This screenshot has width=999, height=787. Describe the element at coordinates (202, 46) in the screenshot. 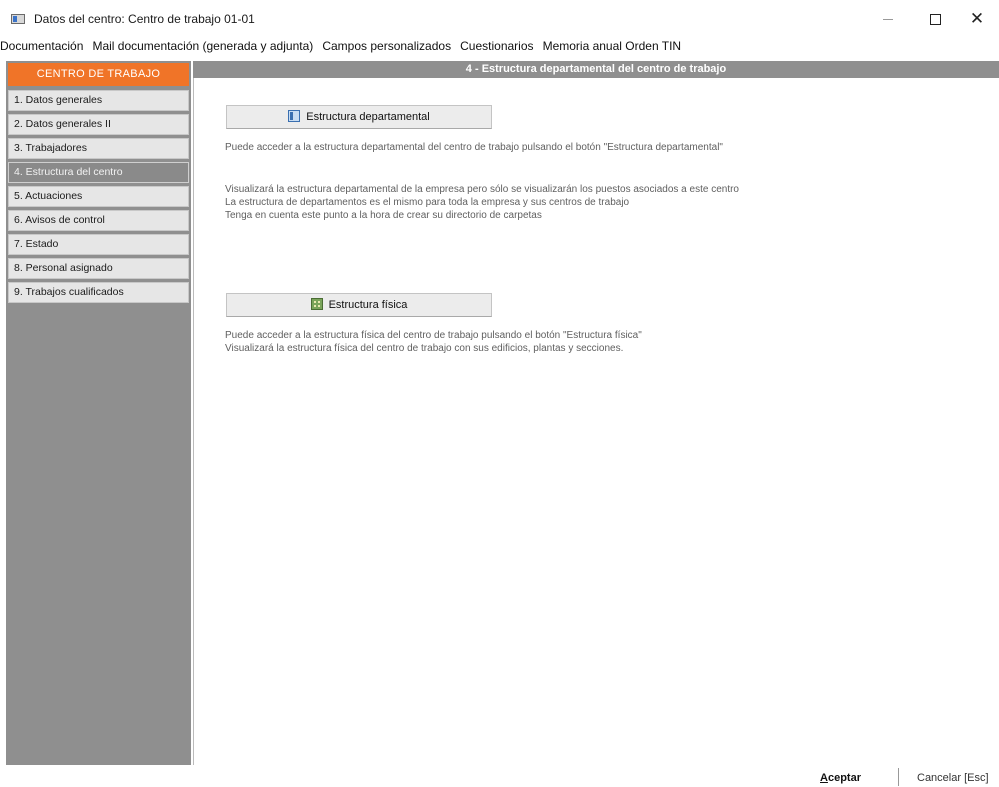

I see `menu-mail-documentacion: Mail documentación (generada y adjunta)` at that location.